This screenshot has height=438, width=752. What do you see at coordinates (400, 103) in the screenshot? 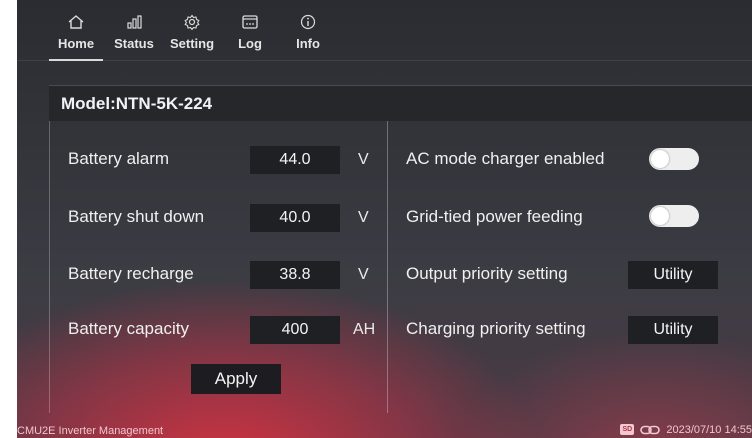
I see `model-title: Model:NTN-5K-224` at bounding box center [400, 103].